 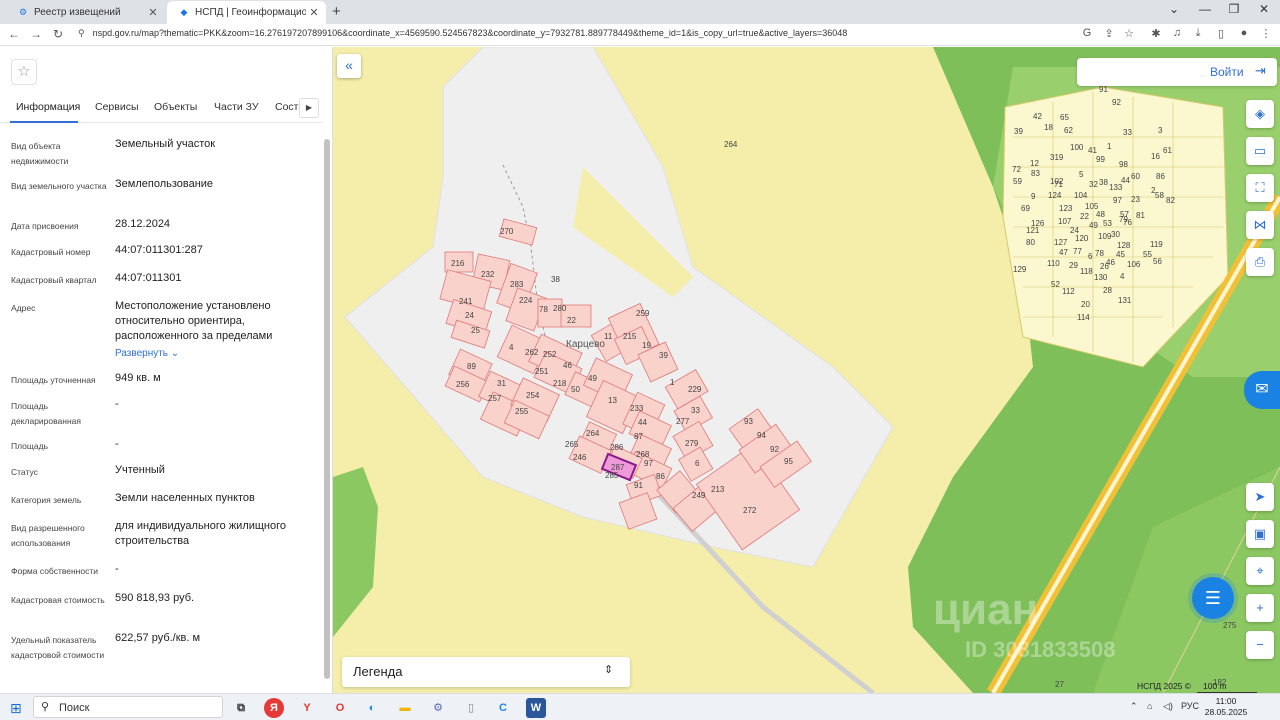 I want to click on language-indicator: РУС, so click(x=1190, y=706).